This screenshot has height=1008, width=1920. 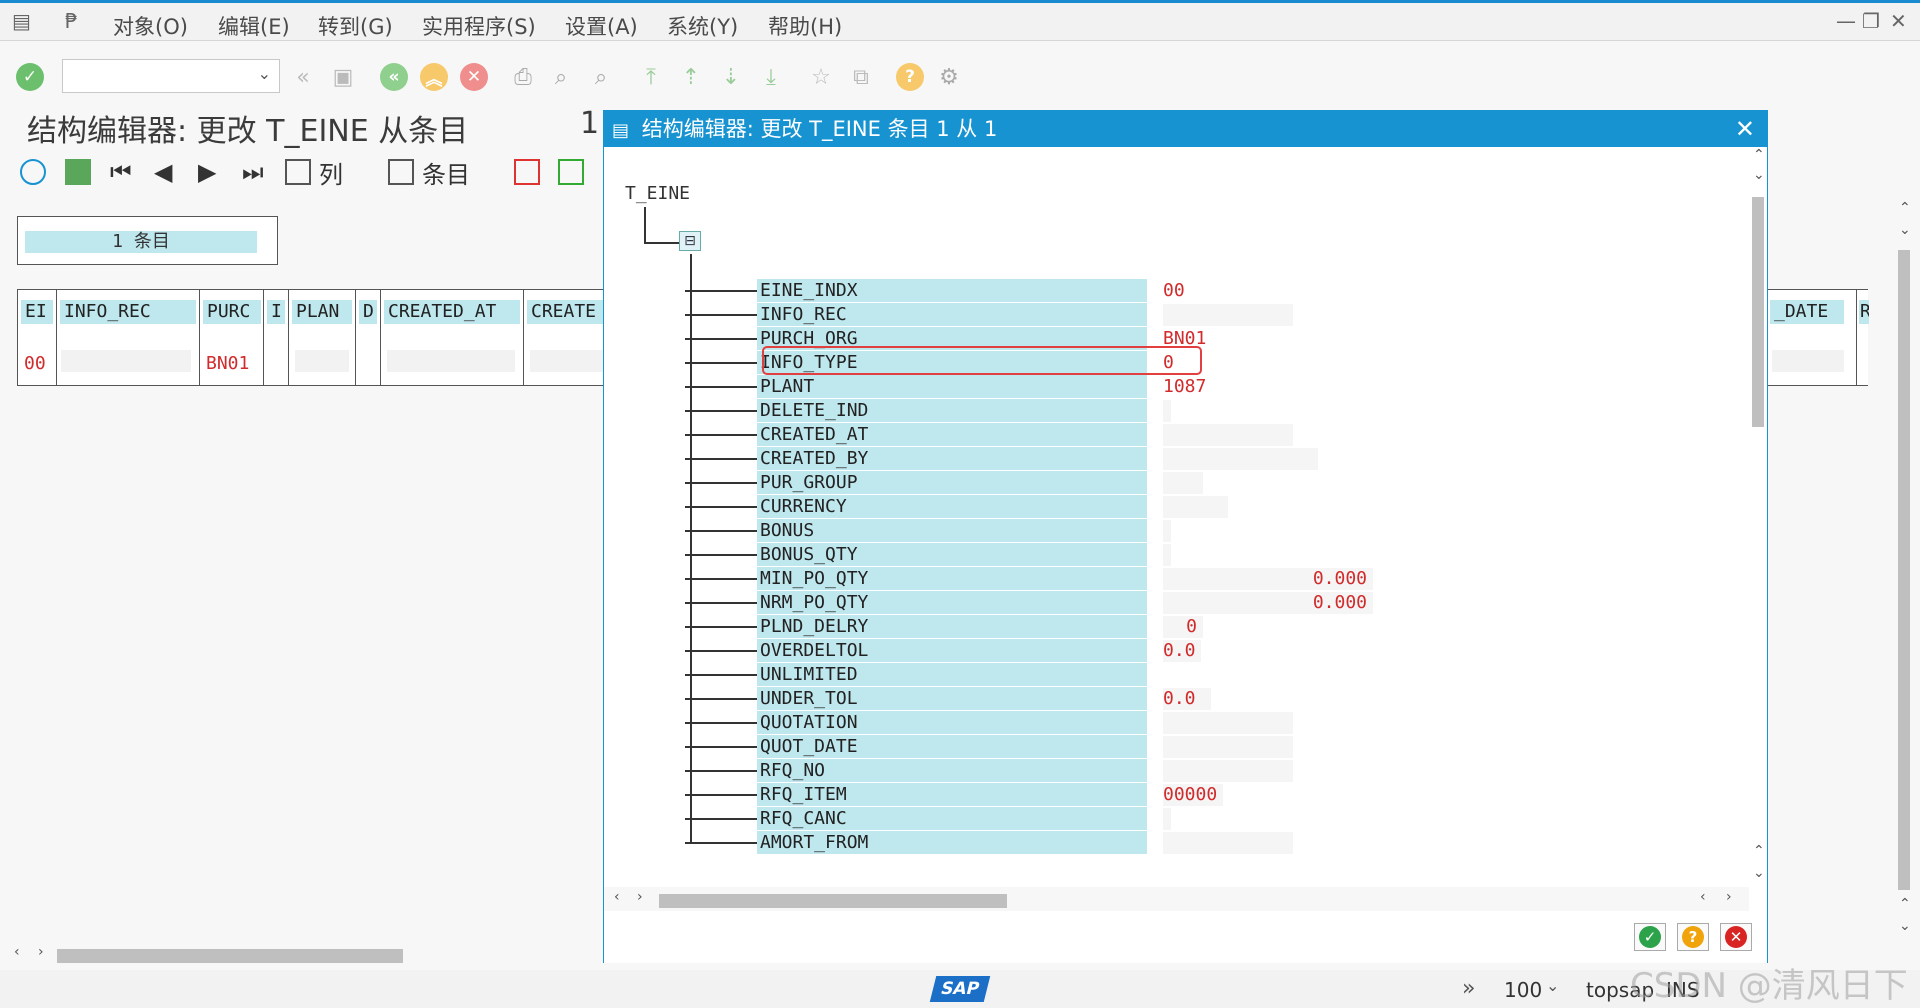 What do you see at coordinates (163, 172) in the screenshot?
I see `previous-entry-button: ◀` at bounding box center [163, 172].